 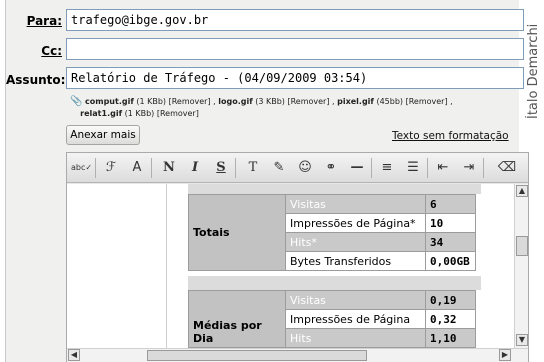 I want to click on to-label: Para:, so click(x=44, y=21).